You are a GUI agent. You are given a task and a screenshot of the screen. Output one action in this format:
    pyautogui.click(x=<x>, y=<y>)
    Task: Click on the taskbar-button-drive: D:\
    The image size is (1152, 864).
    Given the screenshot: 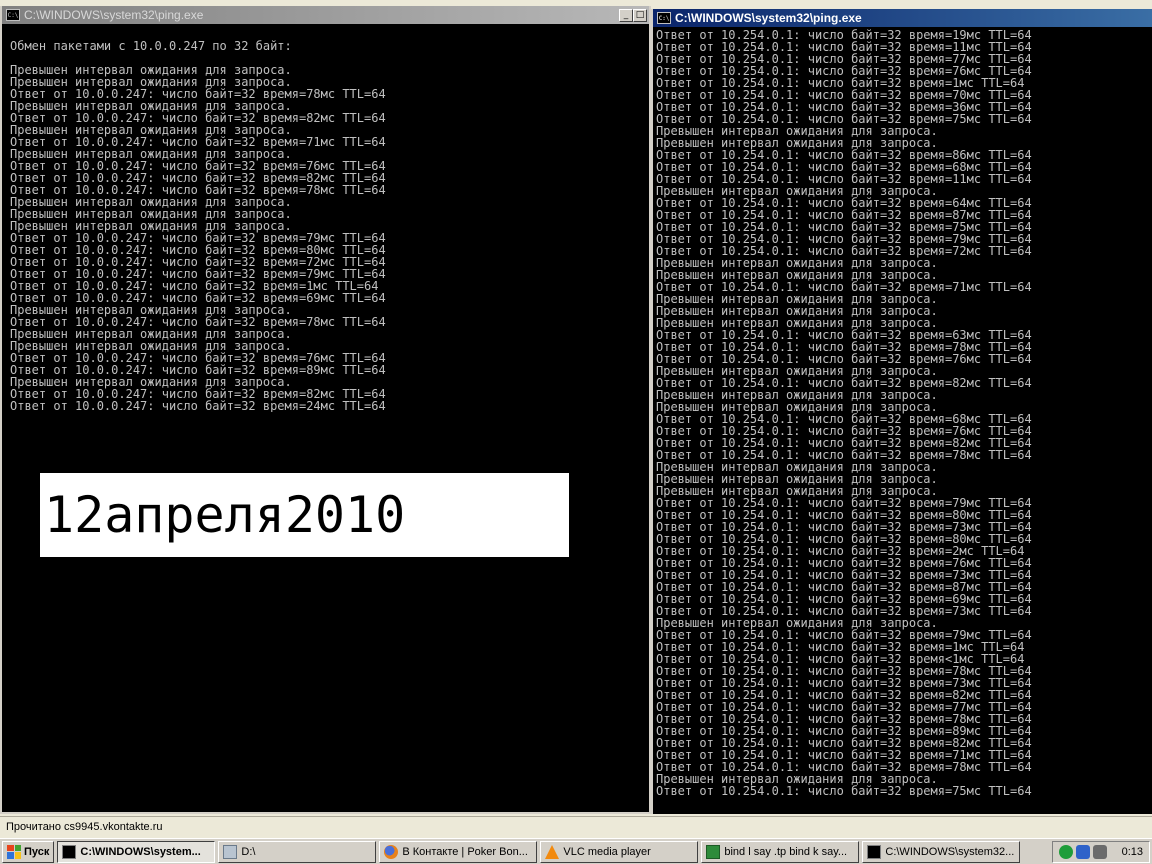 What is the action you would take?
    pyautogui.click(x=297, y=851)
    